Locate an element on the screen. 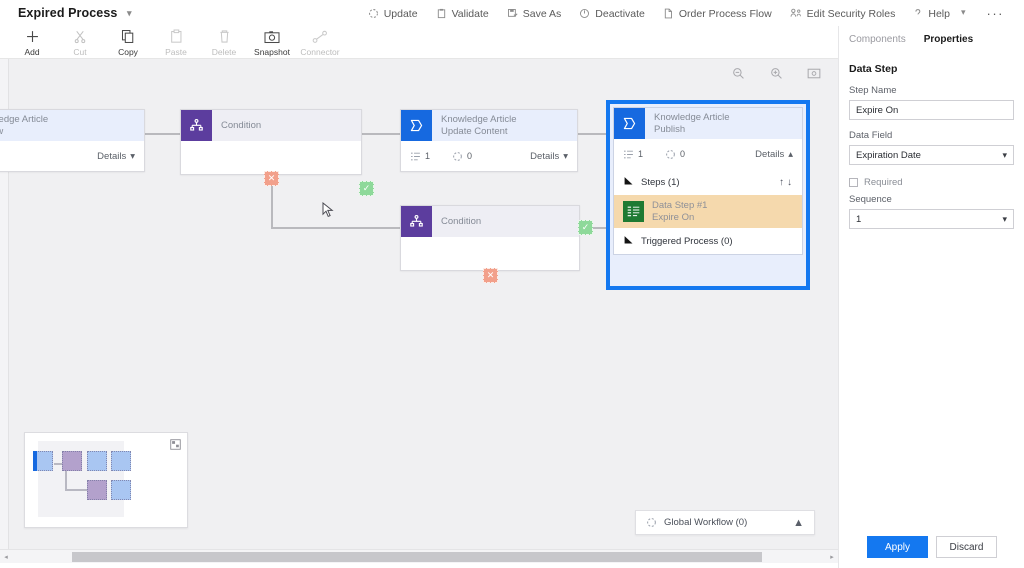  ribbon-add-button: Add is located at coordinates (32, 43).